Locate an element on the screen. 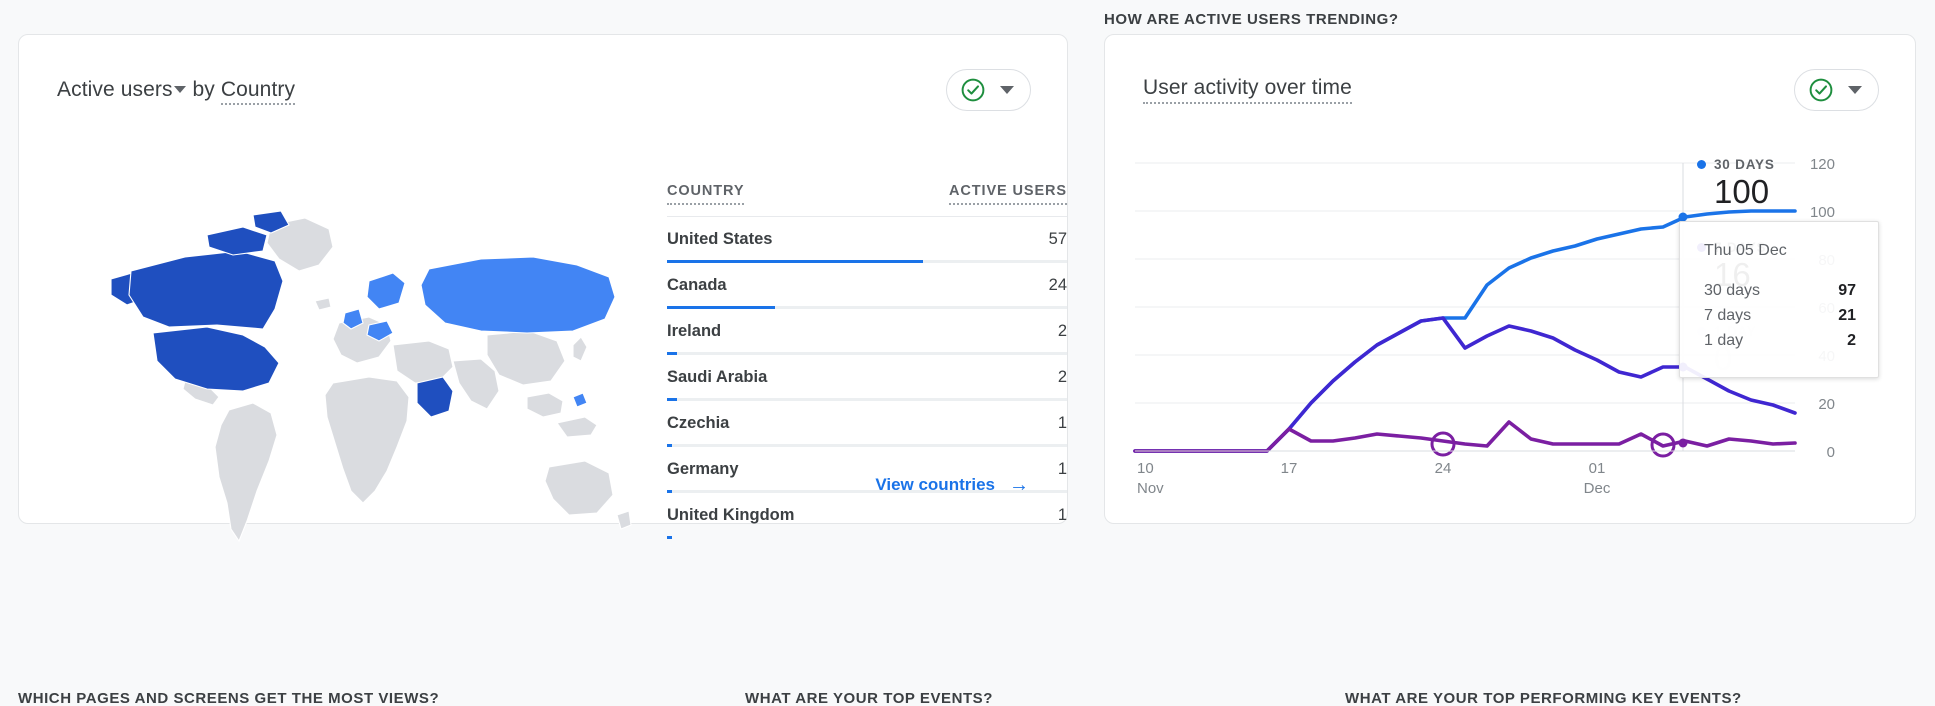 The height and width of the screenshot is (706, 1935). map-country-saudi-arabia is located at coordinates (435, 397).